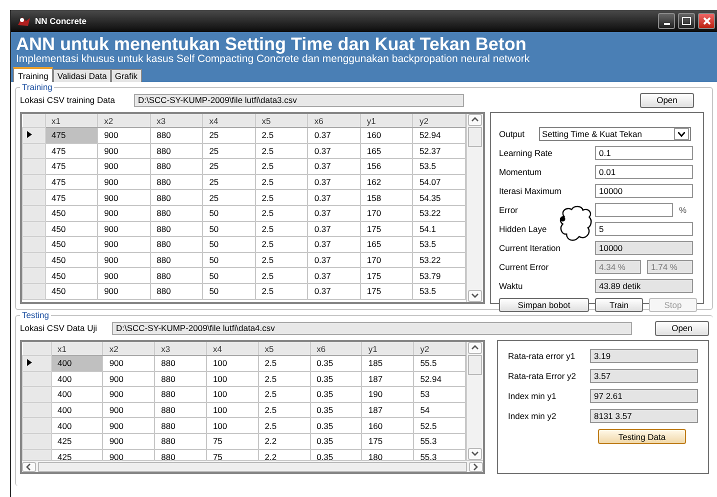  Describe the element at coordinates (82, 75) in the screenshot. I see `tab: Validasi Data` at that location.